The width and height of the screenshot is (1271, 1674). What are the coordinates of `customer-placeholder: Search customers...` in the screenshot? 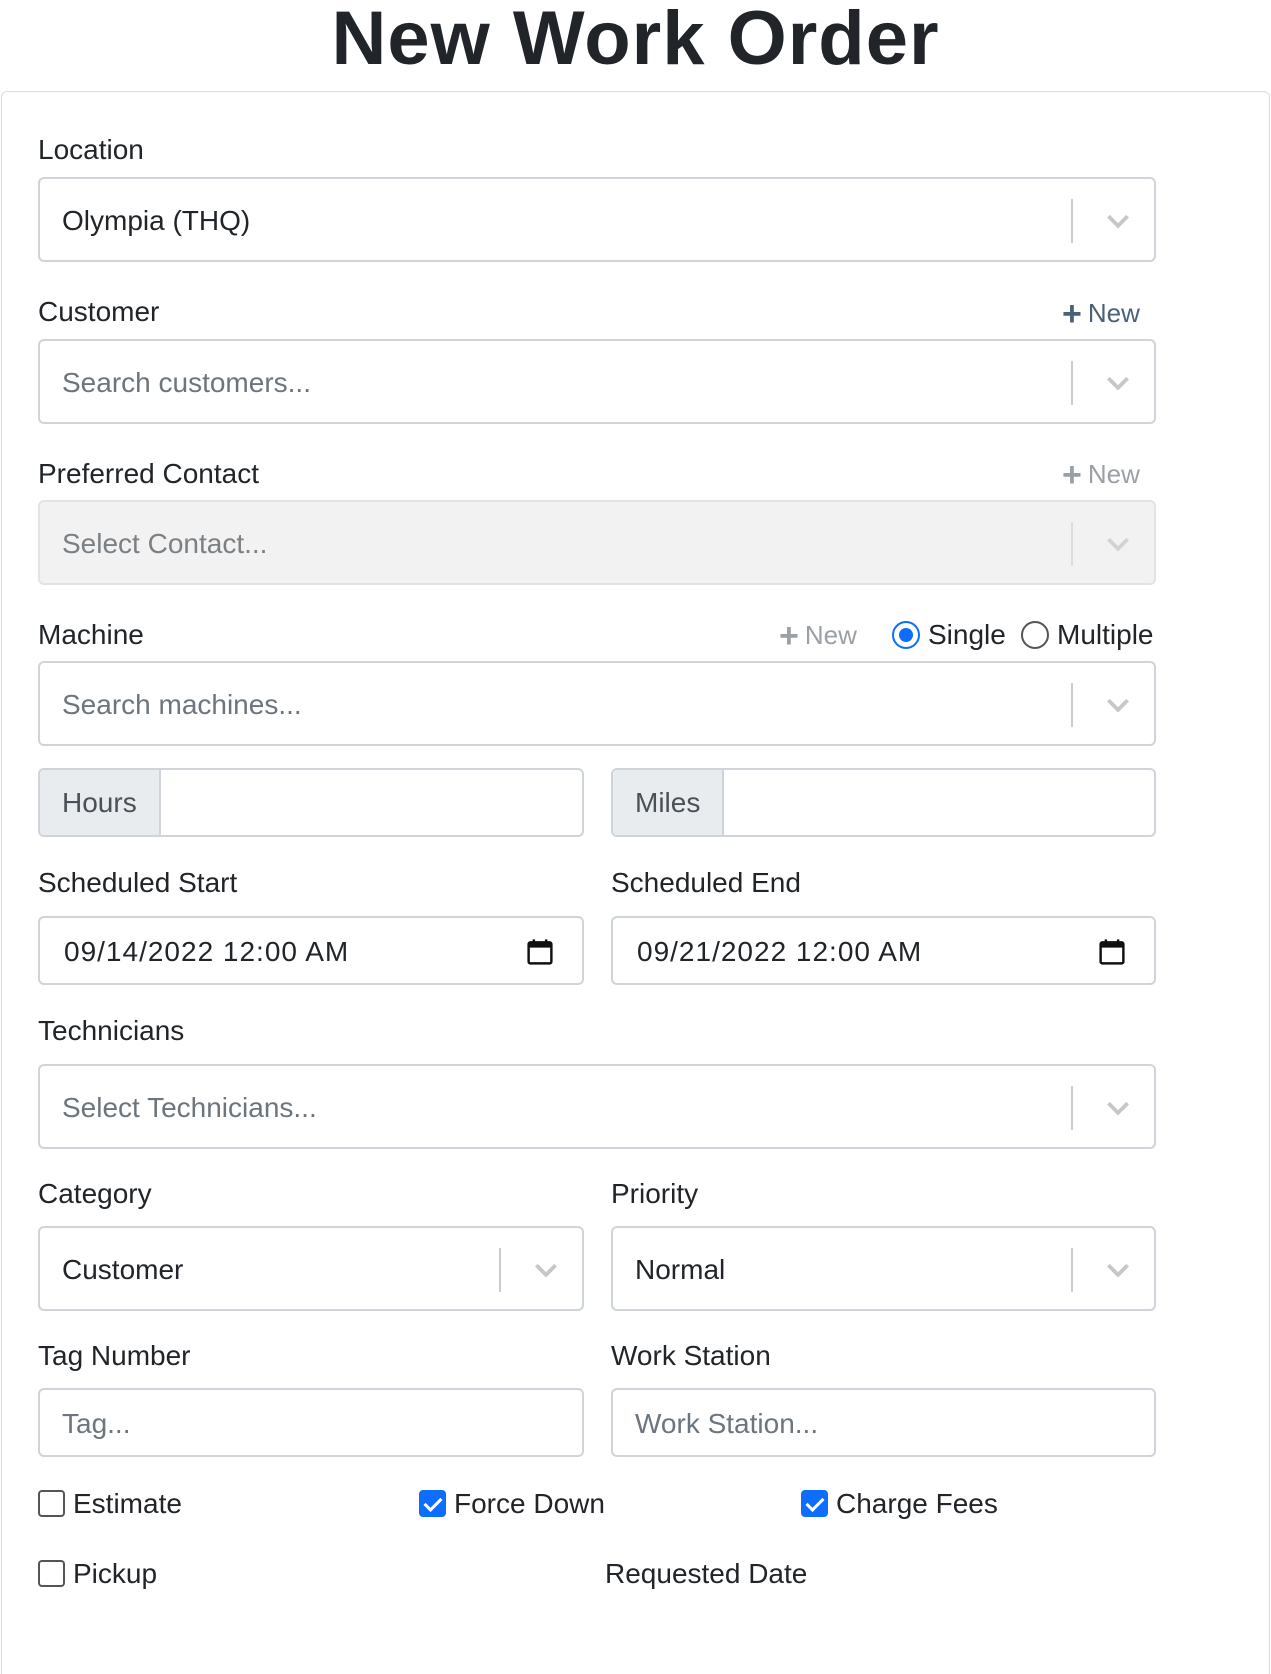 It's located at (186, 382).